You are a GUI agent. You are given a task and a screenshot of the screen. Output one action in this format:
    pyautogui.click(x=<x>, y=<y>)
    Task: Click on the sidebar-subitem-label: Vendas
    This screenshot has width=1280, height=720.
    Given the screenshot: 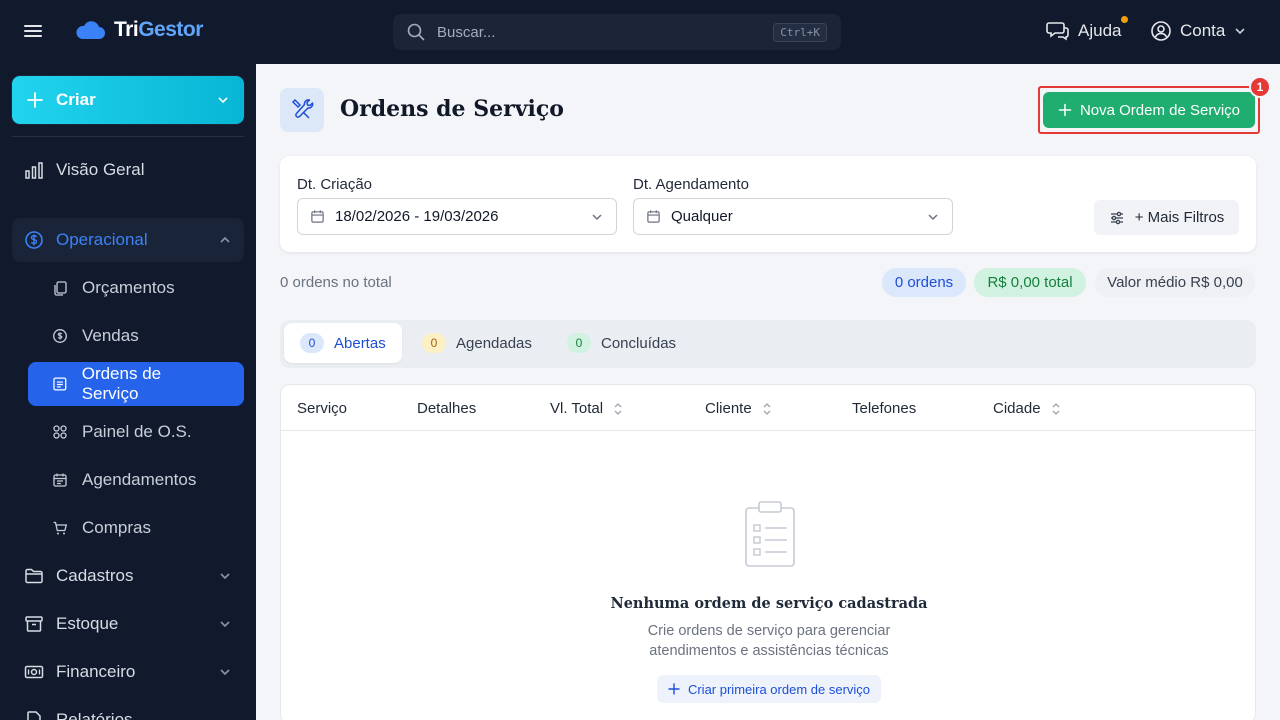 What is the action you would take?
    pyautogui.click(x=110, y=335)
    